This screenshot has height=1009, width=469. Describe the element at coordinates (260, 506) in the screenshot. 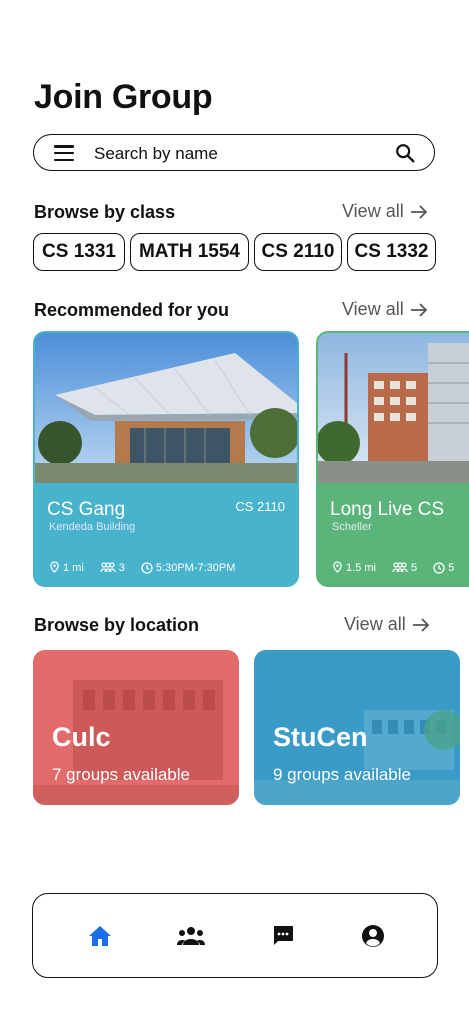

I see `group-class: CS 2110` at that location.